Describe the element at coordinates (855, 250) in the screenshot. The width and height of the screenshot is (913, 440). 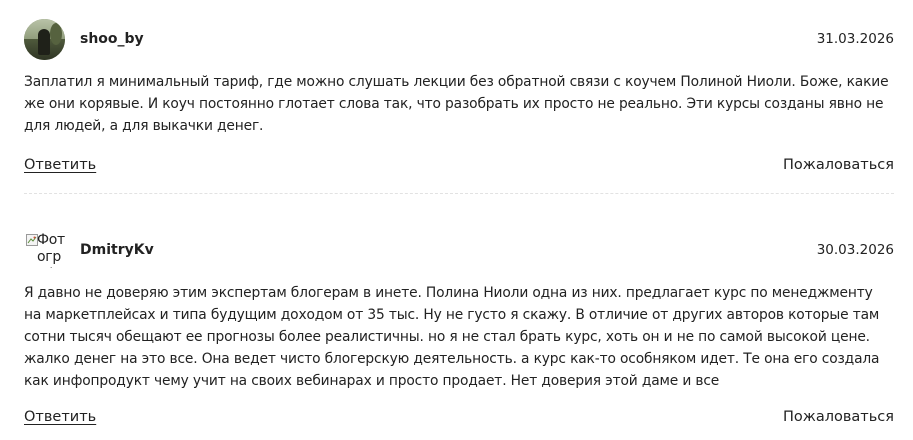
I see `comment-date: 30.03.2026` at that location.